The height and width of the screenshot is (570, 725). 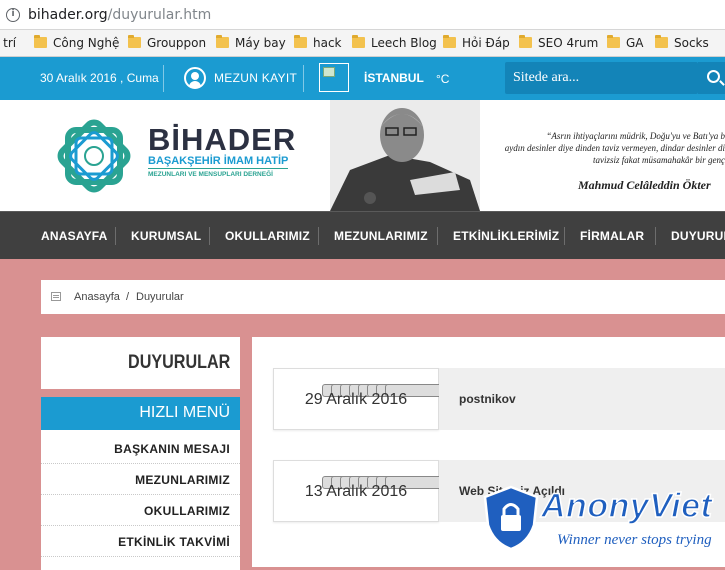 I want to click on brand-subtitle: BAŞAKŞEHİR İMAM HATİP, so click(x=218, y=161).